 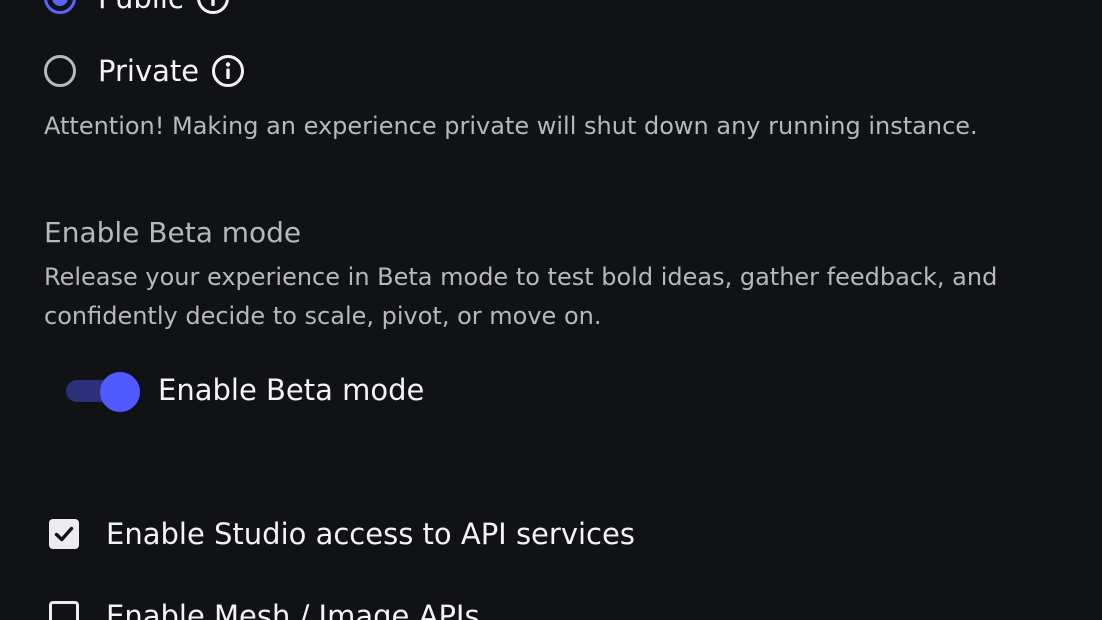 I want to click on mesh-image-api-label: Enable Mesh / Image APIs, so click(x=293, y=609).